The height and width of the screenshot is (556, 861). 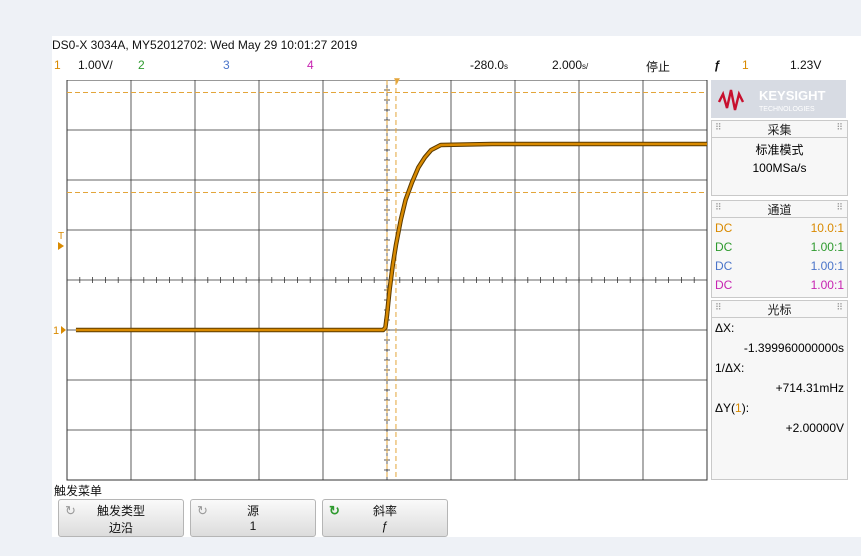 What do you see at coordinates (792, 95) in the screenshot?
I see `brand-name: KEYSIGHT` at bounding box center [792, 95].